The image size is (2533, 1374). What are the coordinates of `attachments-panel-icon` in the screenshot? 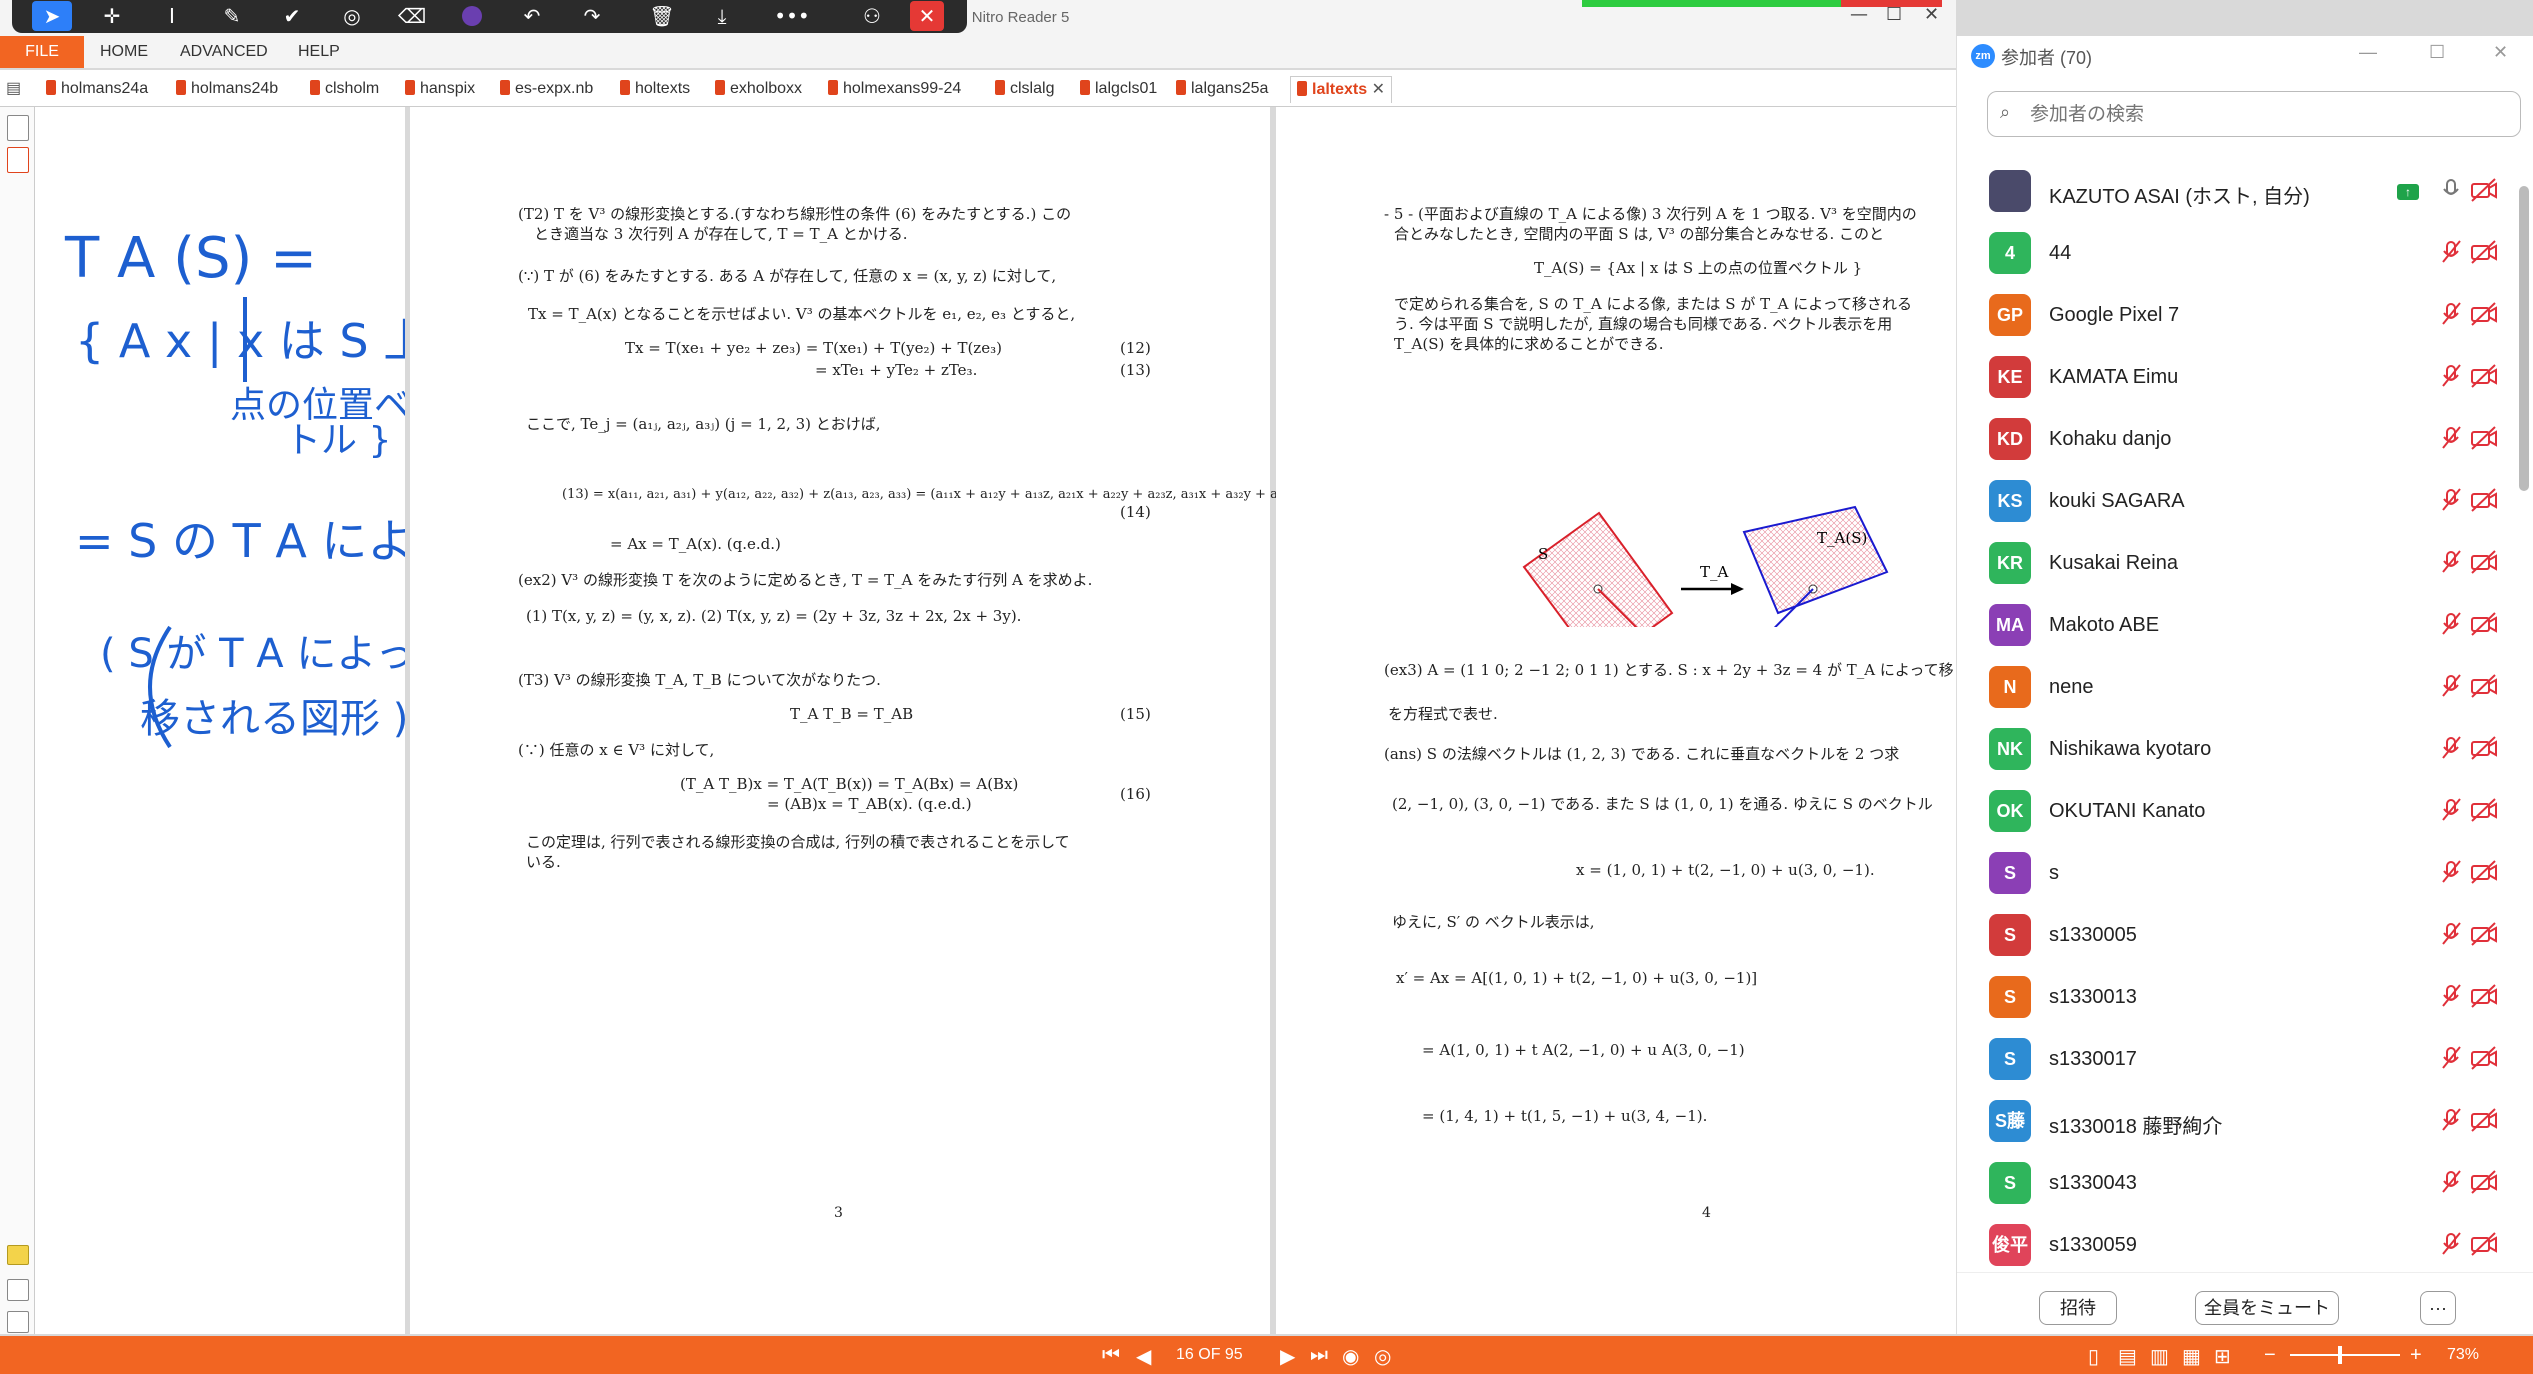 It's located at (18, 1290).